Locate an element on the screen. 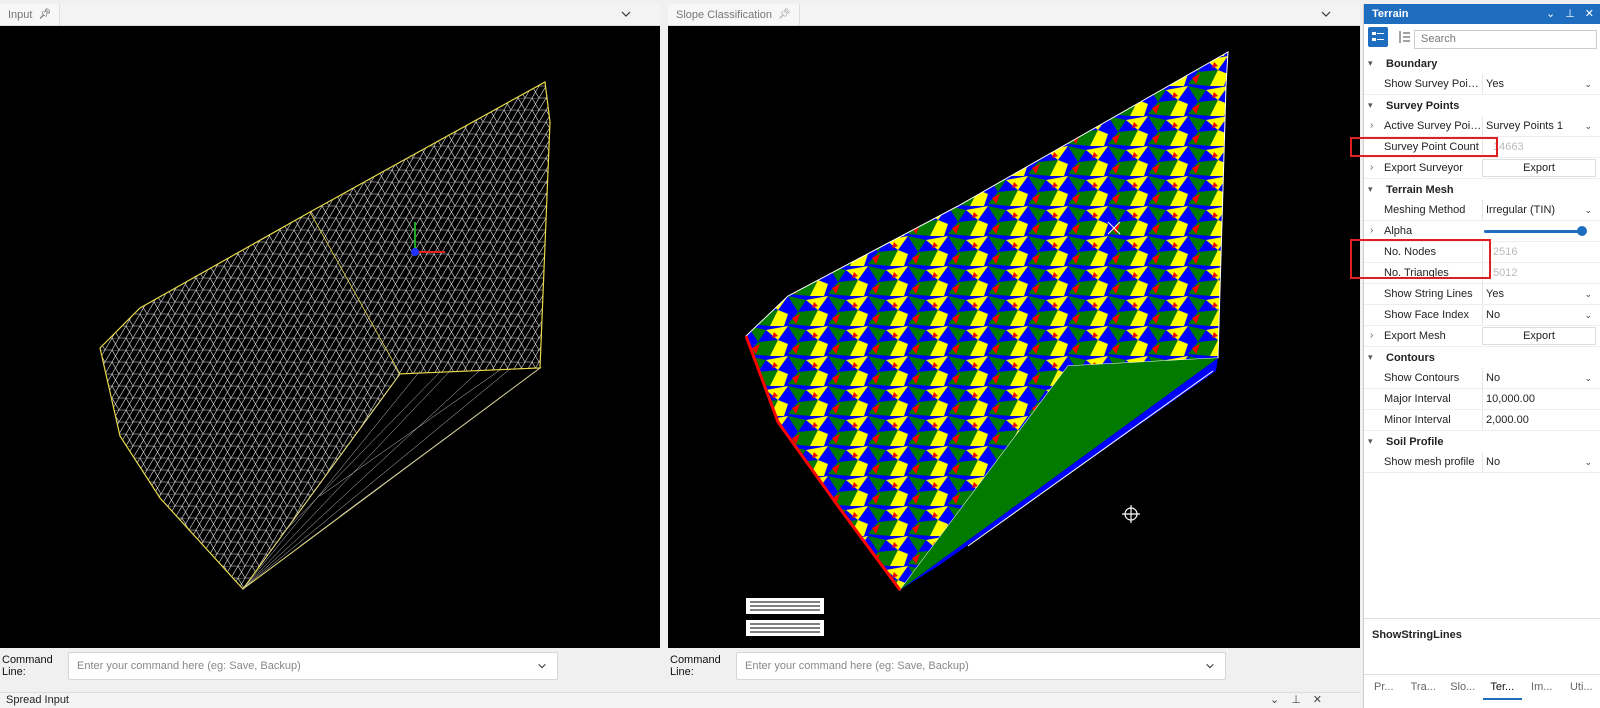 The image size is (1600, 708). prop-value-dropdown: Irregular (TIN) ⌄ is located at coordinates (1539, 210).